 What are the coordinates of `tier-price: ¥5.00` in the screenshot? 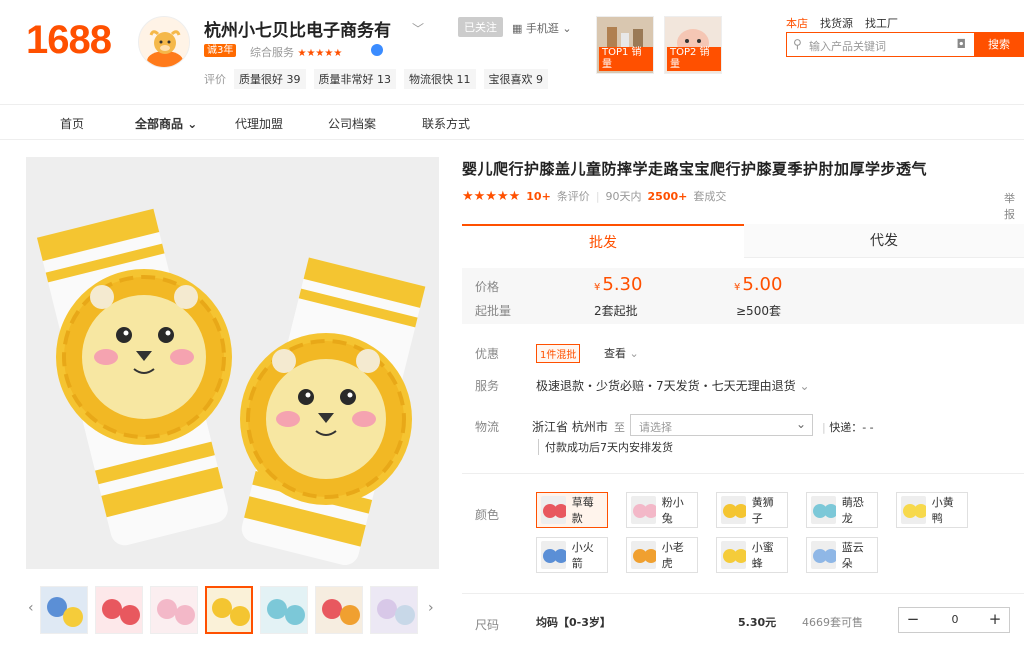 It's located at (758, 284).